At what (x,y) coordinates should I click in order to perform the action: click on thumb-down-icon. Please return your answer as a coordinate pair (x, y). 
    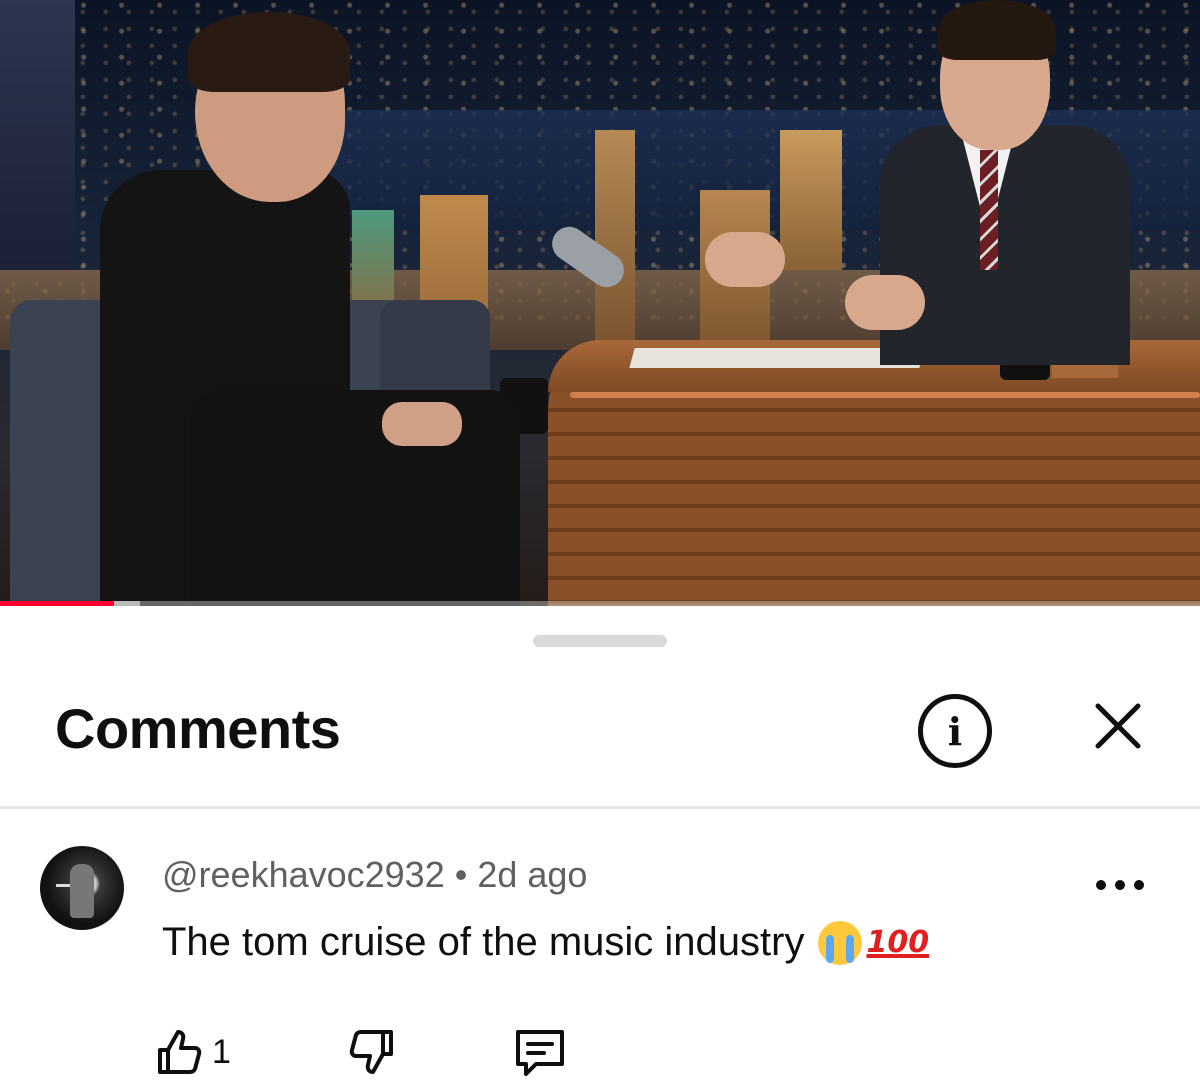
    Looking at the image, I should click on (371, 1052).